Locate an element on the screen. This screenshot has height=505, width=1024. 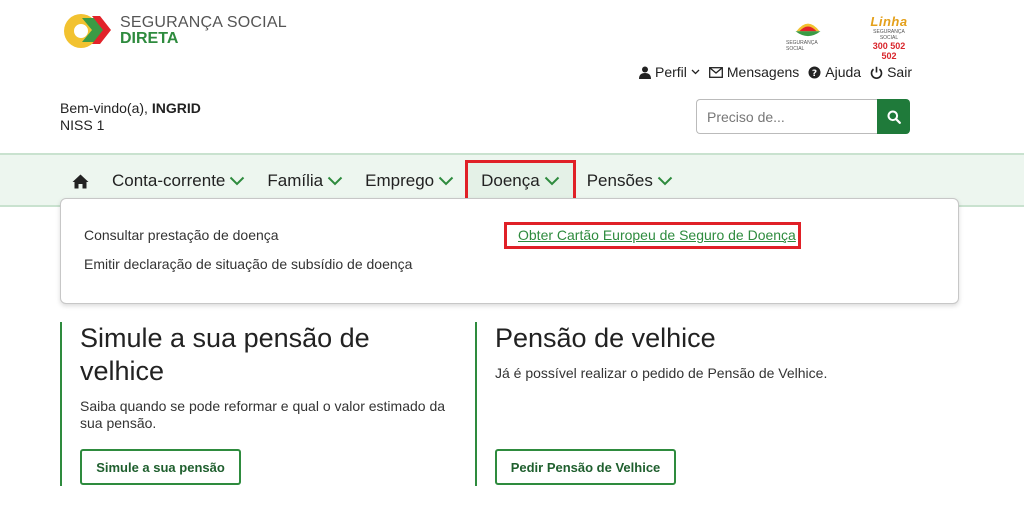
logo-title: SEGURANÇA SOCIAL is located at coordinates (203, 22).